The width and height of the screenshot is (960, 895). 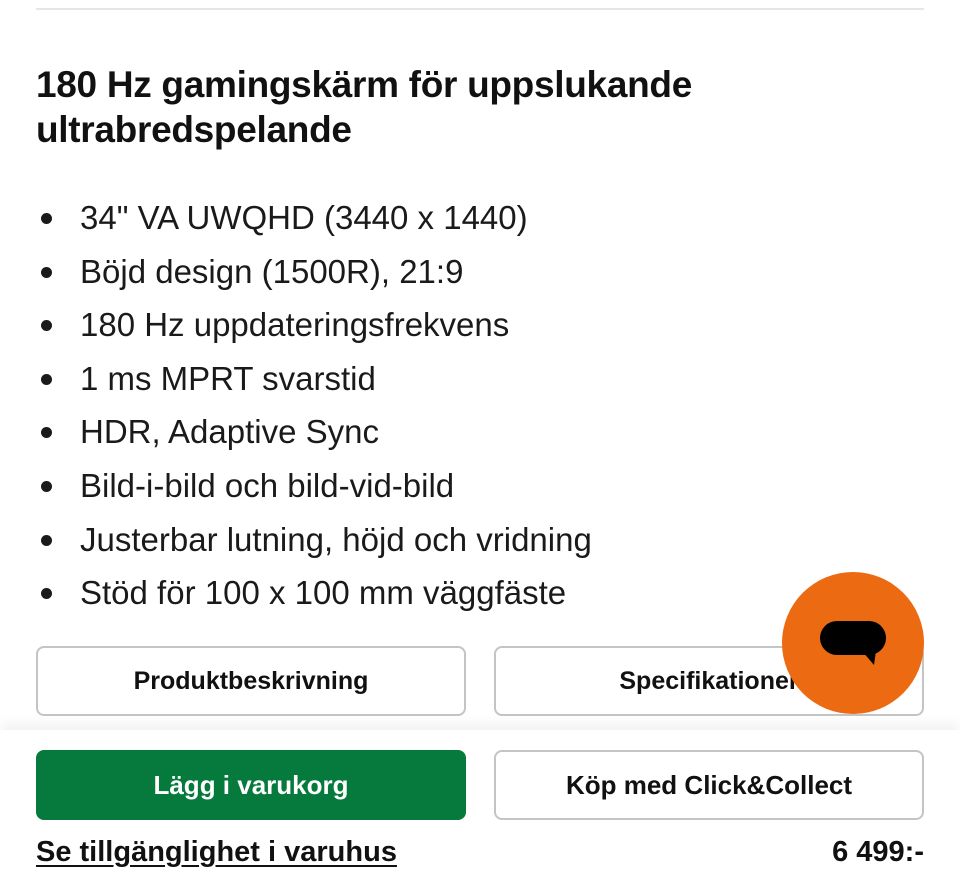 What do you see at coordinates (251, 785) in the screenshot?
I see `add-to-cart-button: Lägg i varukorg` at bounding box center [251, 785].